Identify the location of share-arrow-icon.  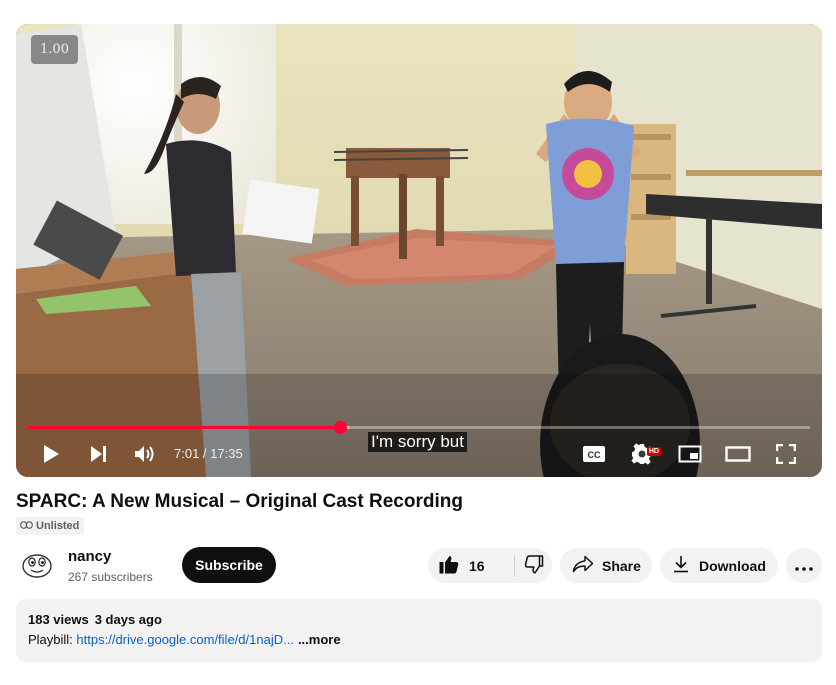
(583, 565).